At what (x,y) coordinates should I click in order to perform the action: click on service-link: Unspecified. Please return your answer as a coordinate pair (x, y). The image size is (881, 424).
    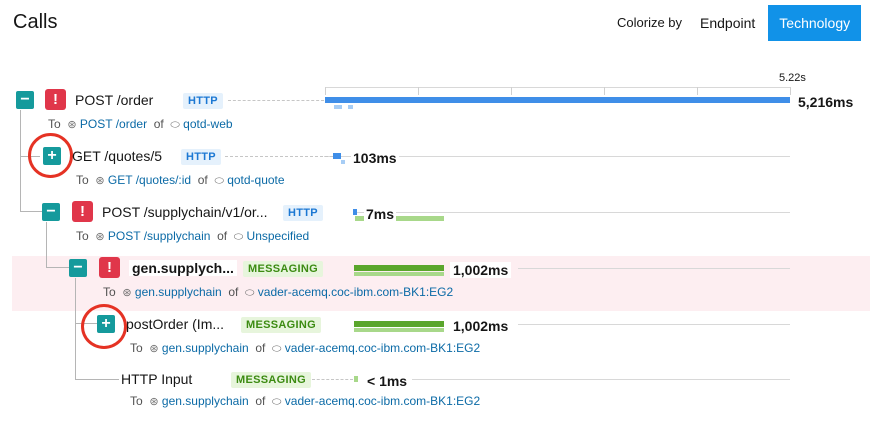
    Looking at the image, I should click on (278, 236).